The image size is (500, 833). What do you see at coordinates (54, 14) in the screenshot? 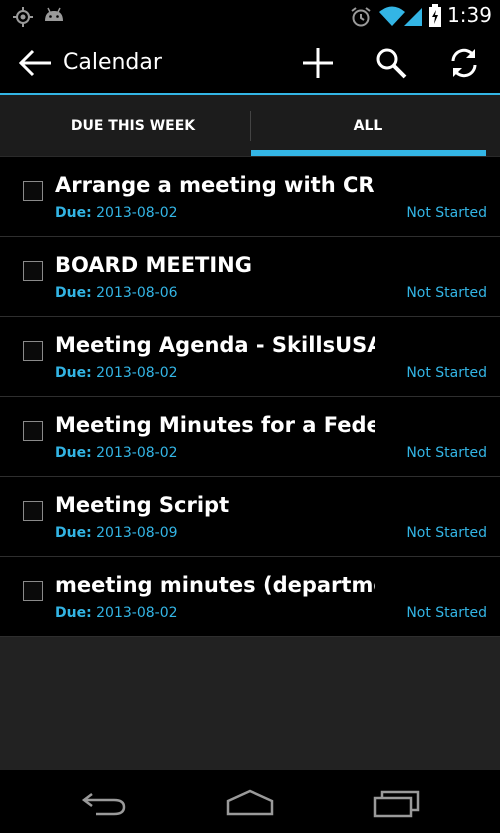
I see `android-icon` at bounding box center [54, 14].